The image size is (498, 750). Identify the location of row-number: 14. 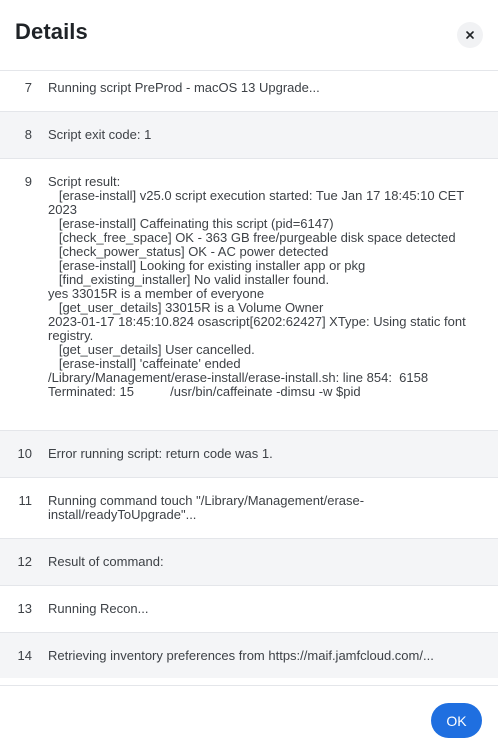
(24, 655).